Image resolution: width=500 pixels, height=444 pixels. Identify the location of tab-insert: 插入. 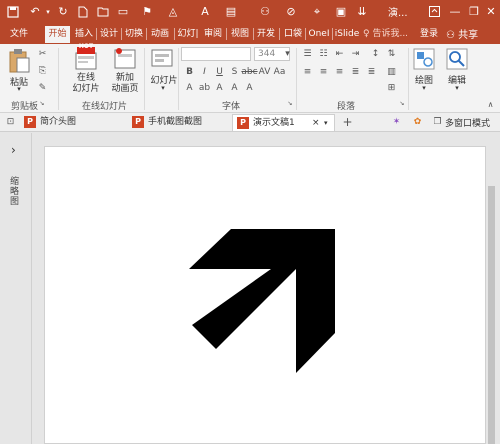
(84, 34).